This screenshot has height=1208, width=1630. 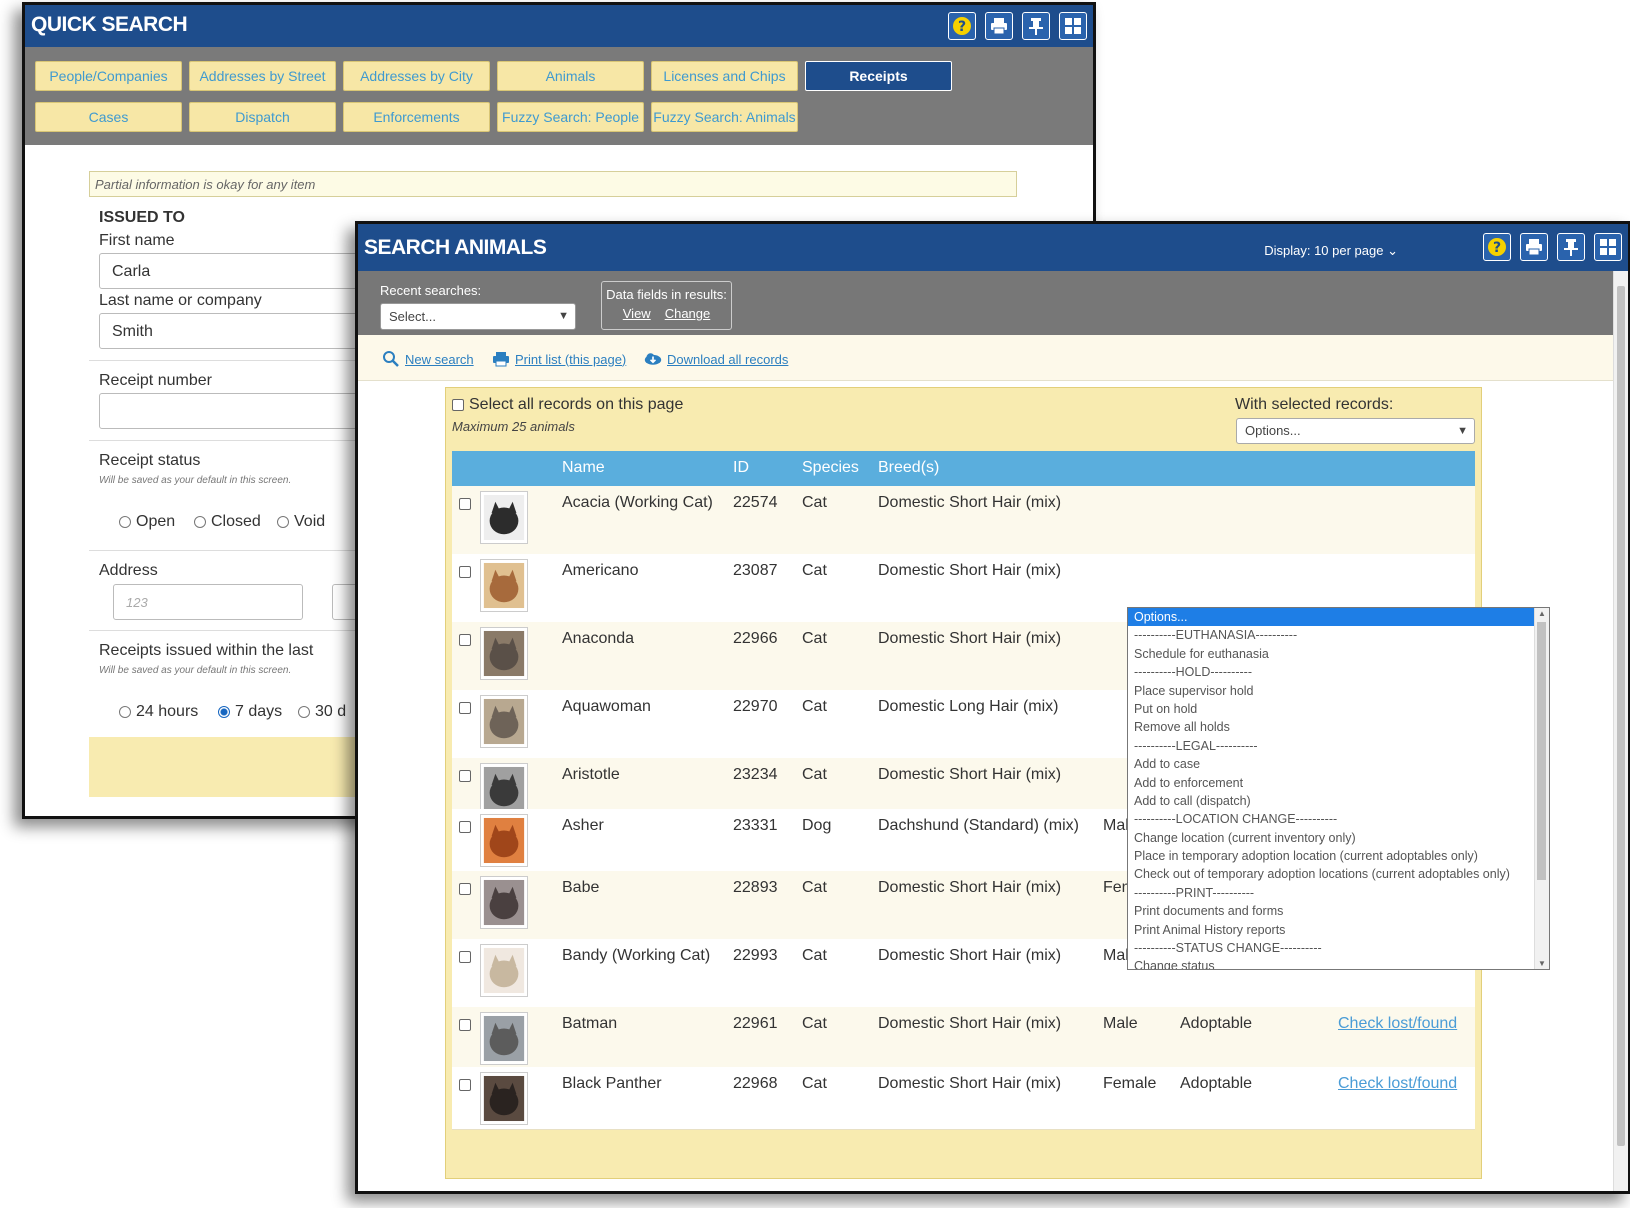 I want to click on within-7-days-radio: 7 days, so click(x=250, y=712).